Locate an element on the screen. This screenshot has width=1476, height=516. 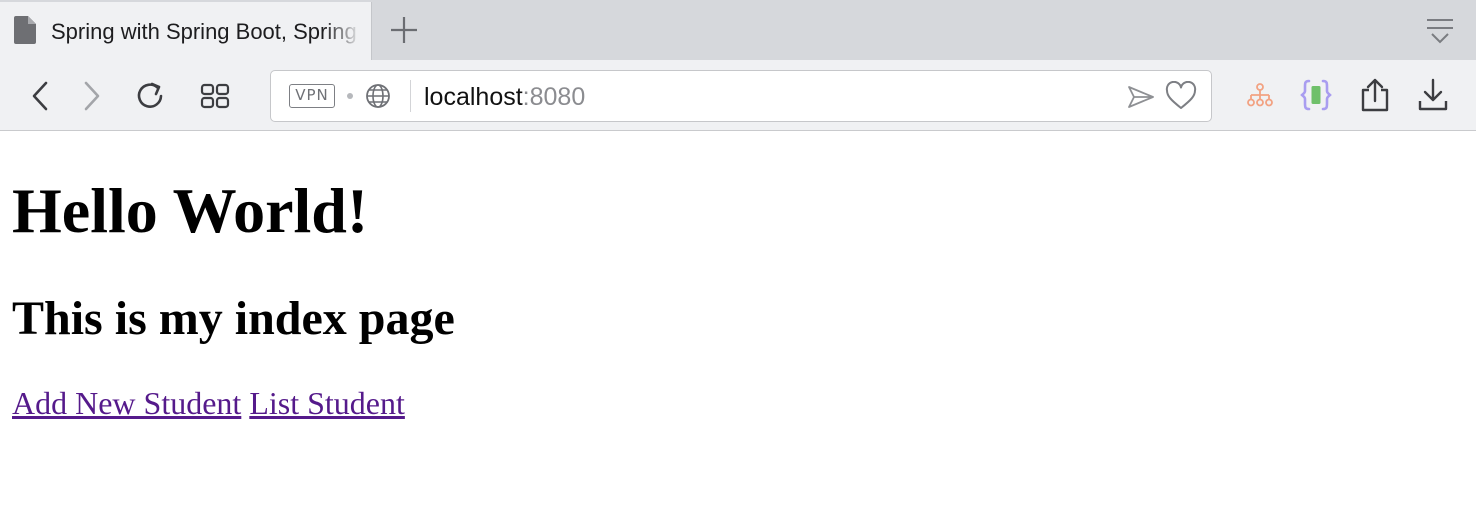
tab-title: Spring with Spring Boot, Spring MVC is located at coordinates (206, 31).